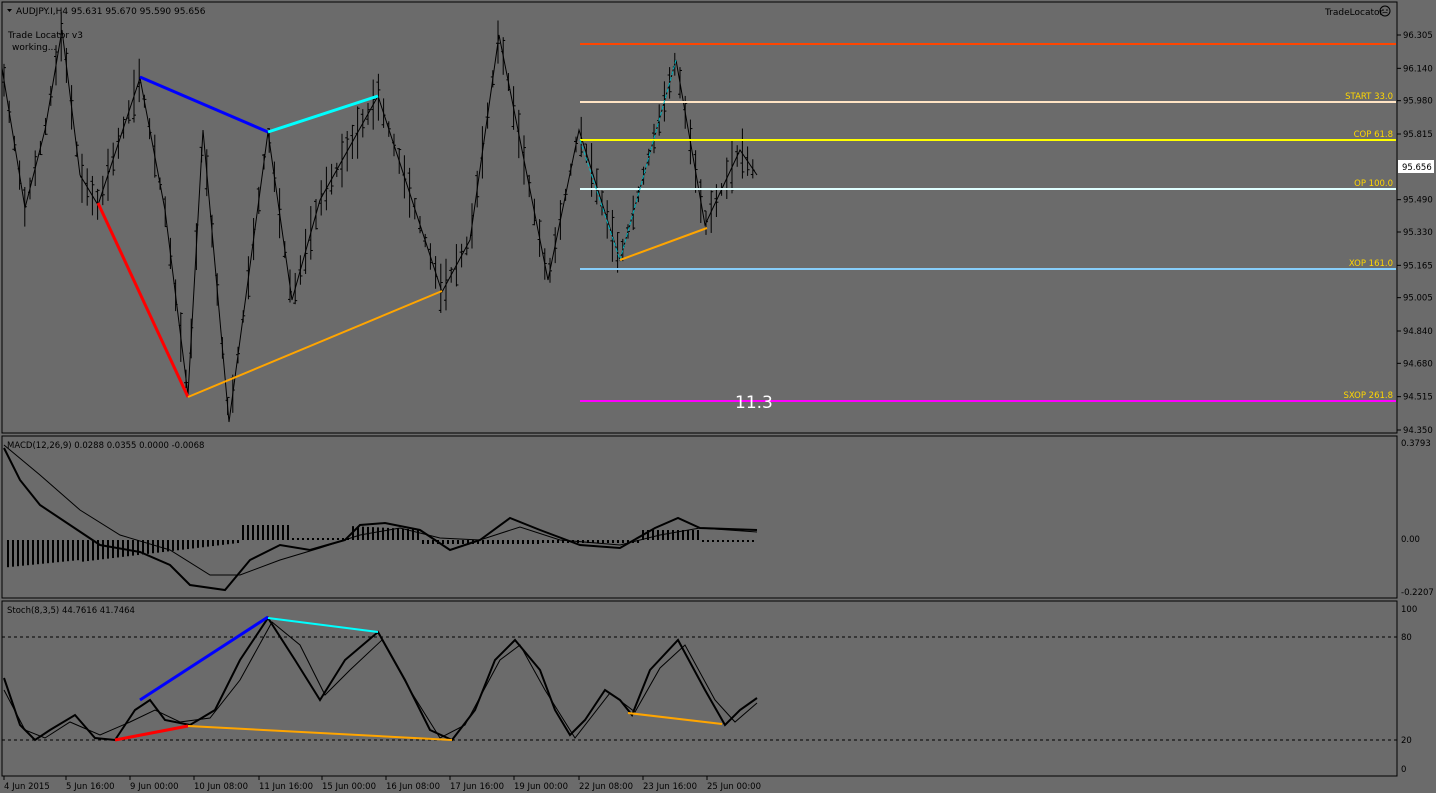  What do you see at coordinates (151, 733) in the screenshot?
I see `stoch-xa` at bounding box center [151, 733].